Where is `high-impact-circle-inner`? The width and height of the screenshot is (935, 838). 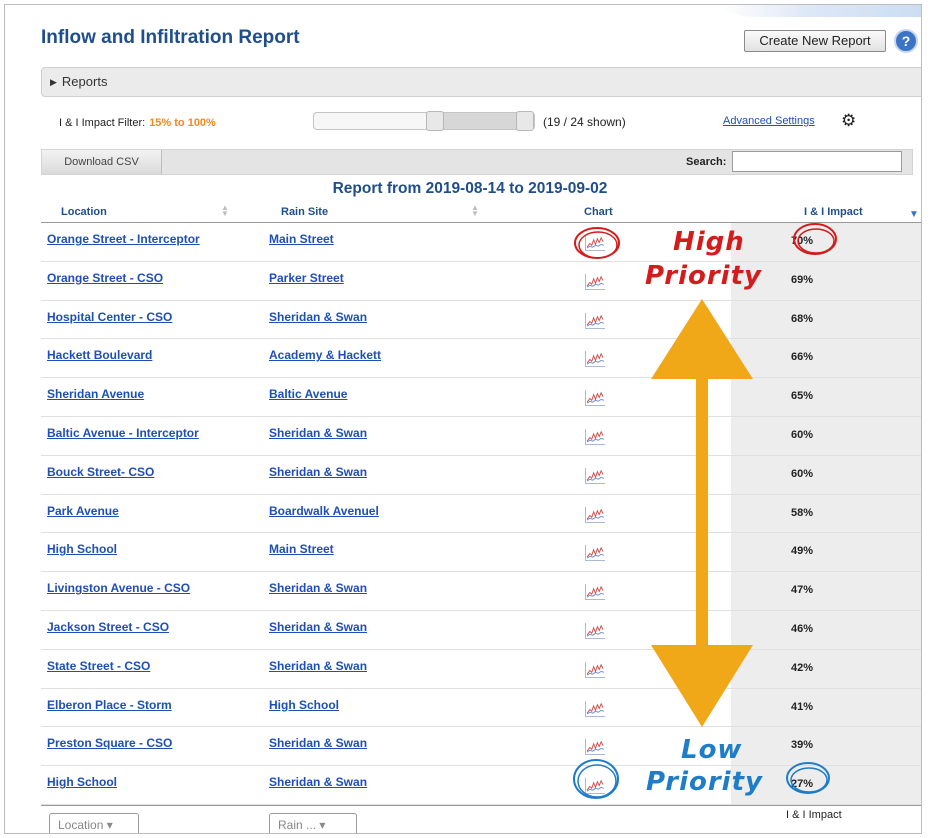 high-impact-circle-inner is located at coordinates (816, 241).